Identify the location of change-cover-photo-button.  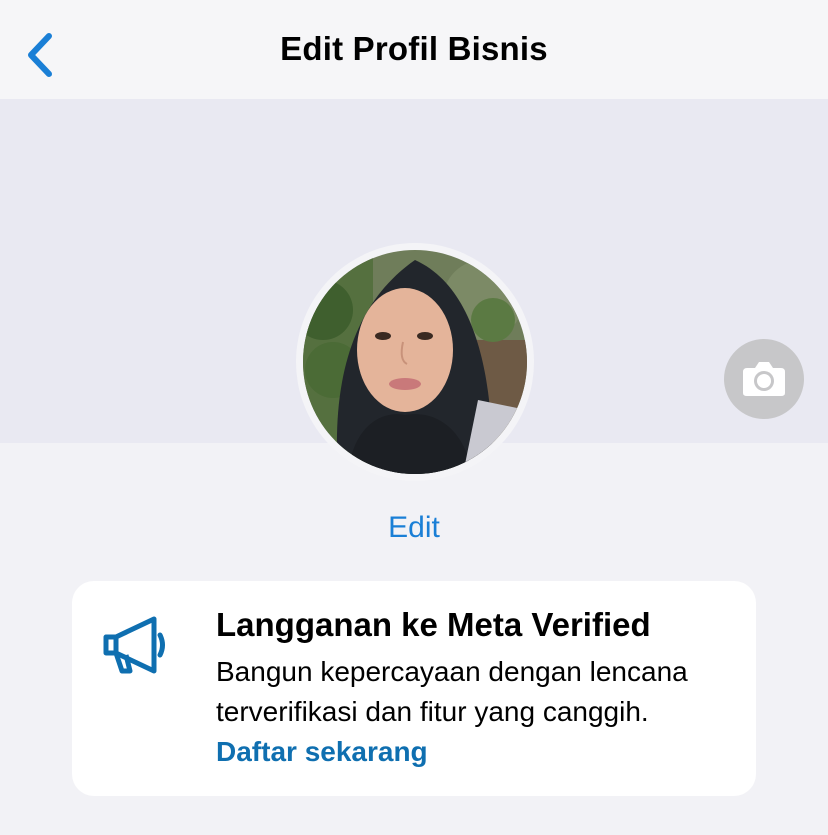
(764, 379).